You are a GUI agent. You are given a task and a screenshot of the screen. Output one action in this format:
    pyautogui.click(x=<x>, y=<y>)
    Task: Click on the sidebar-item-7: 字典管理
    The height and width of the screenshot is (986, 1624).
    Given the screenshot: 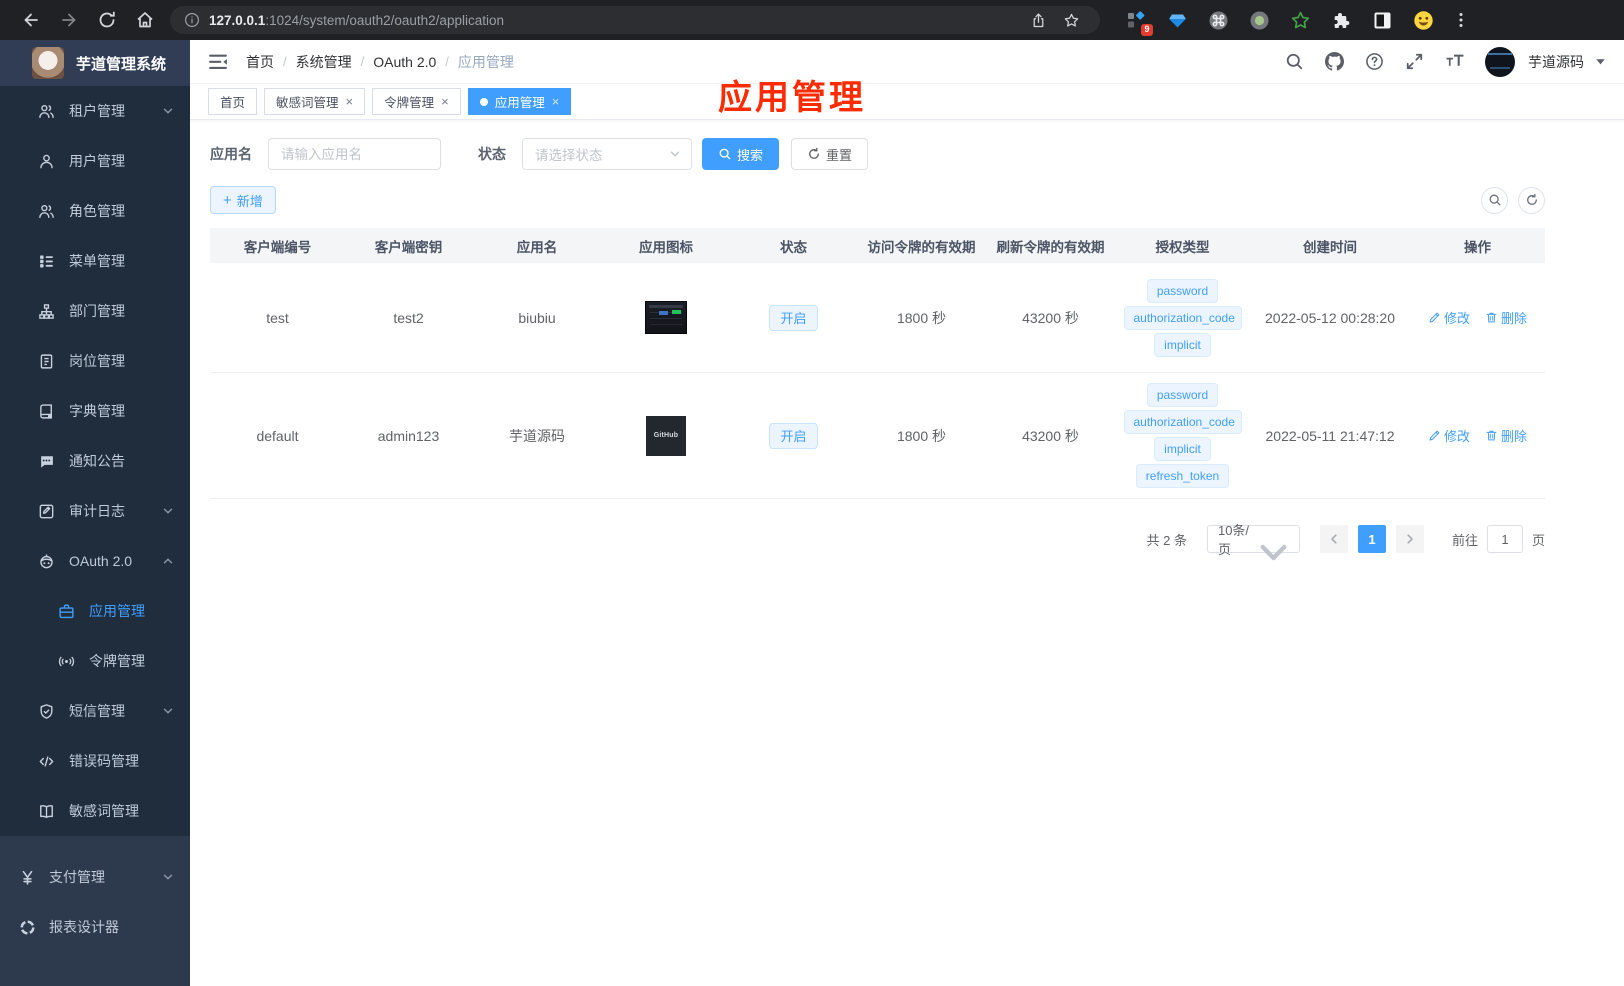 What is the action you would take?
    pyautogui.click(x=95, y=411)
    